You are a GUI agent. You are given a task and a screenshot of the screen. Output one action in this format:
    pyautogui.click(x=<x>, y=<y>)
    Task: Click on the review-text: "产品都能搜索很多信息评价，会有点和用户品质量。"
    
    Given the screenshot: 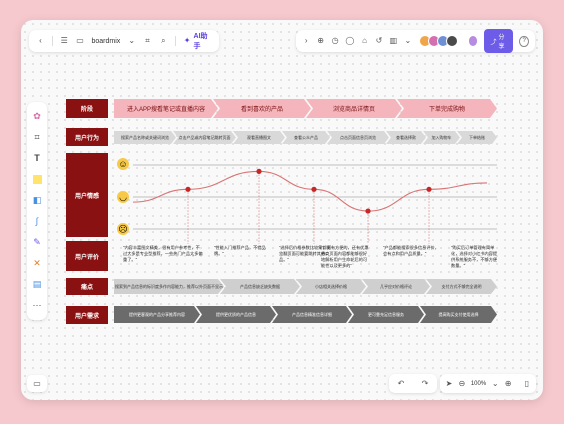 What is the action you would take?
    pyautogui.click(x=411, y=250)
    